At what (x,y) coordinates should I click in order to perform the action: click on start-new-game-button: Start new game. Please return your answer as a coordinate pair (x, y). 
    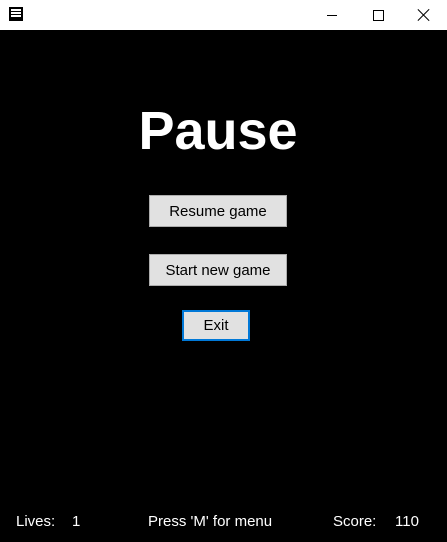
    Looking at the image, I should click on (218, 270).